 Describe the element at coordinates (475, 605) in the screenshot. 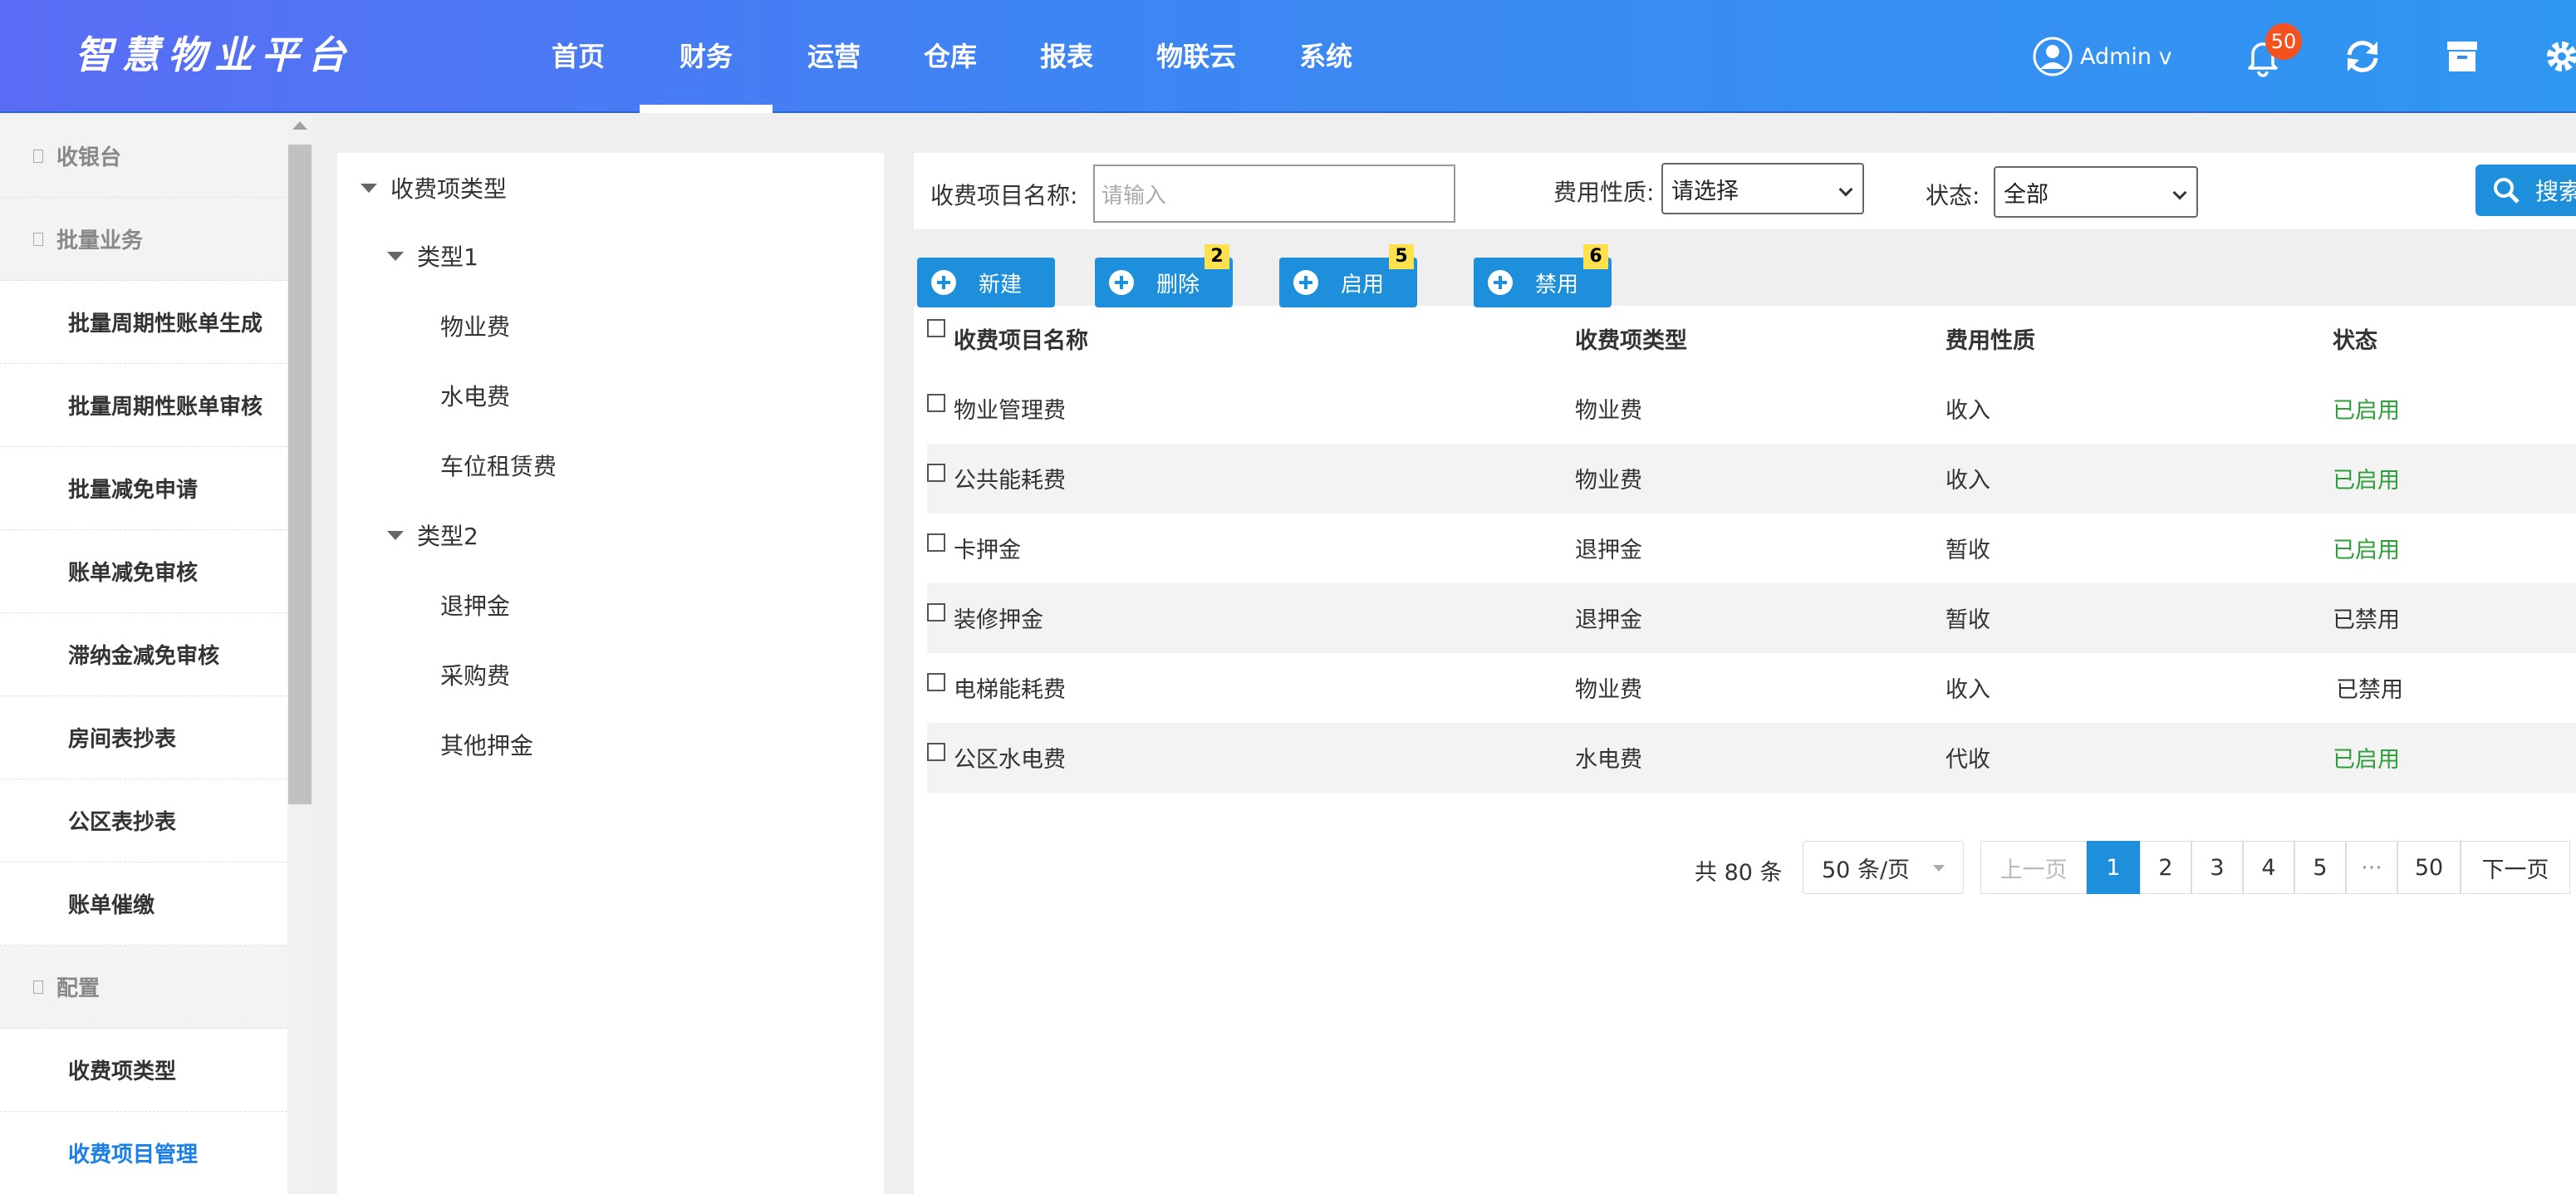

I see `tree-leaf: 退押金` at that location.